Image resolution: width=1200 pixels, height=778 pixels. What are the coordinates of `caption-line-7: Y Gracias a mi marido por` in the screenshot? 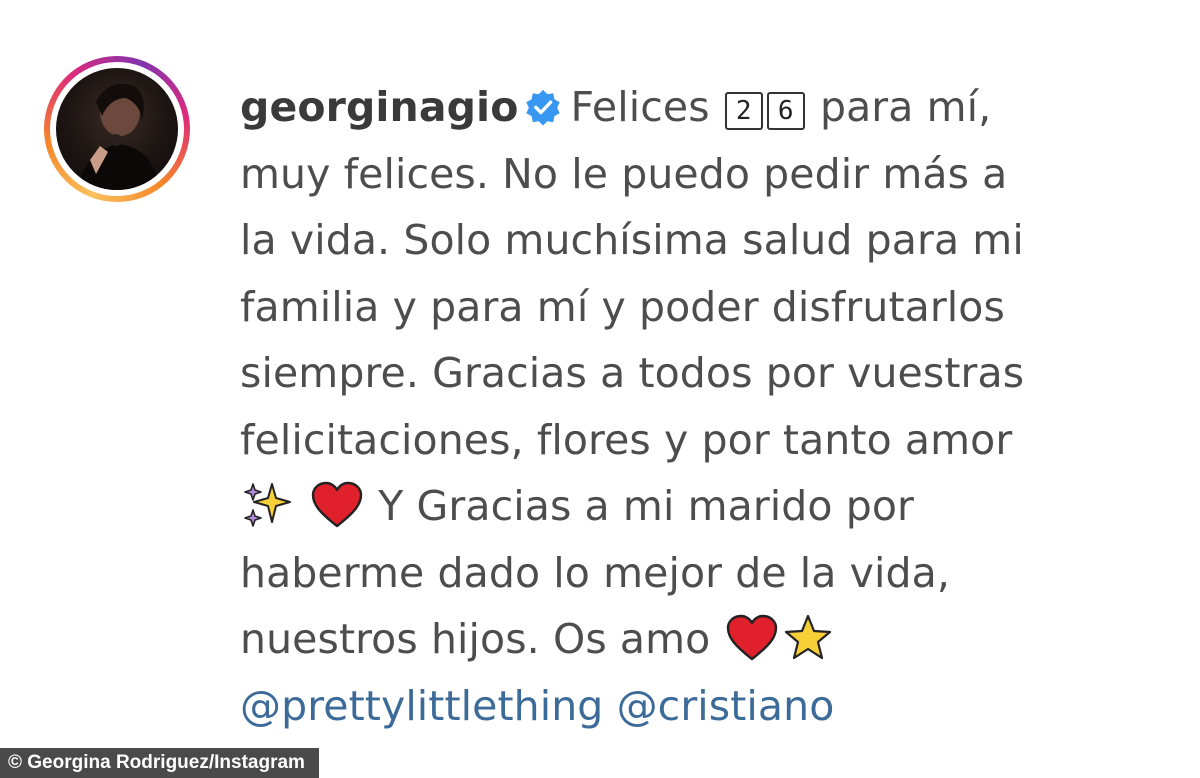 It's located at (690, 506).